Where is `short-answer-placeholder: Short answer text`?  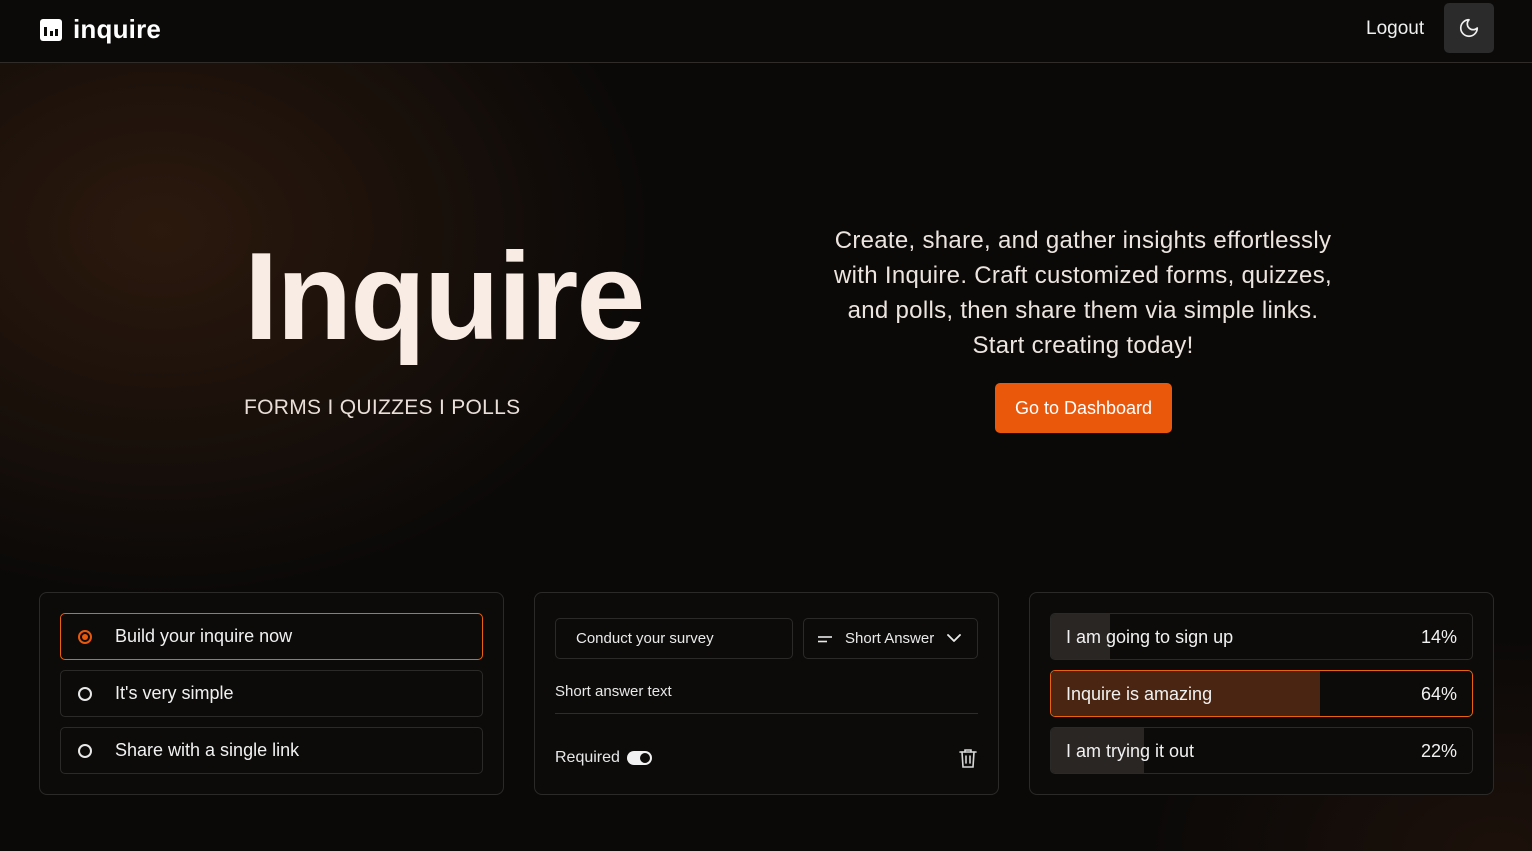
short-answer-placeholder: Short answer text is located at coordinates (613, 691).